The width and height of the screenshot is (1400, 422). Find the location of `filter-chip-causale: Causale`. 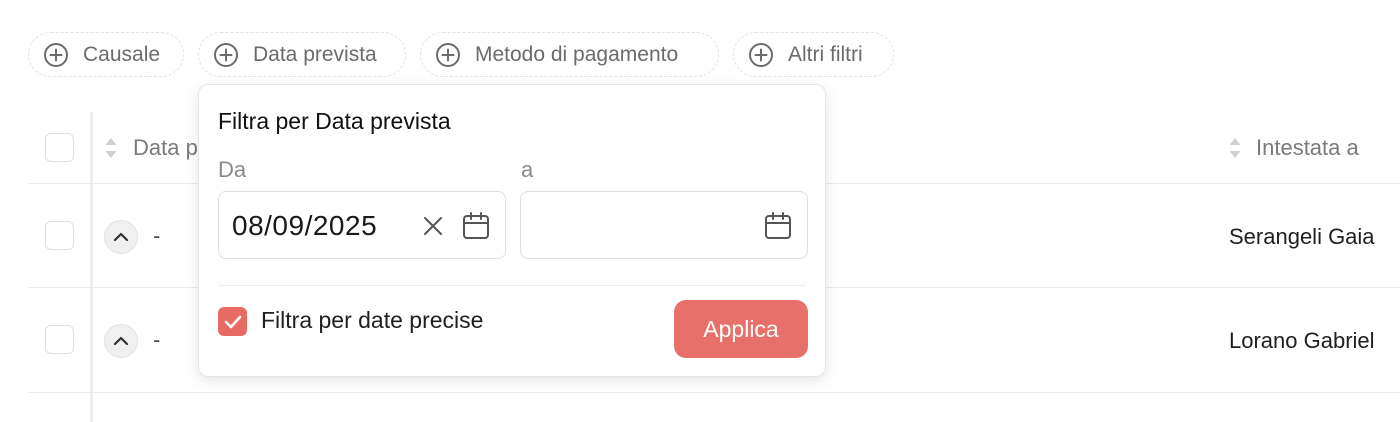

filter-chip-causale: Causale is located at coordinates (106, 54).